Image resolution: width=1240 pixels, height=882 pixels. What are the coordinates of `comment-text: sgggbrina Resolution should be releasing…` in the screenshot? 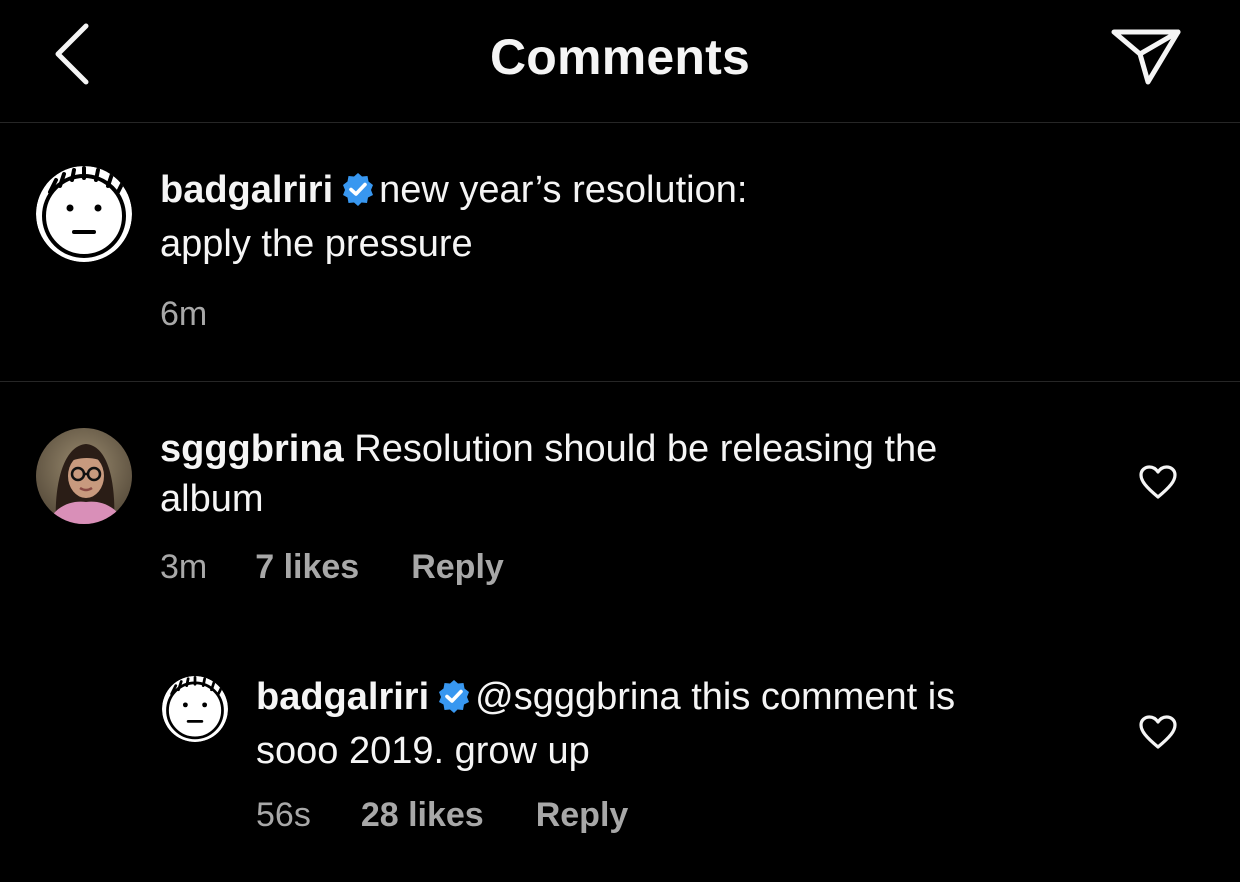 It's located at (640, 474).